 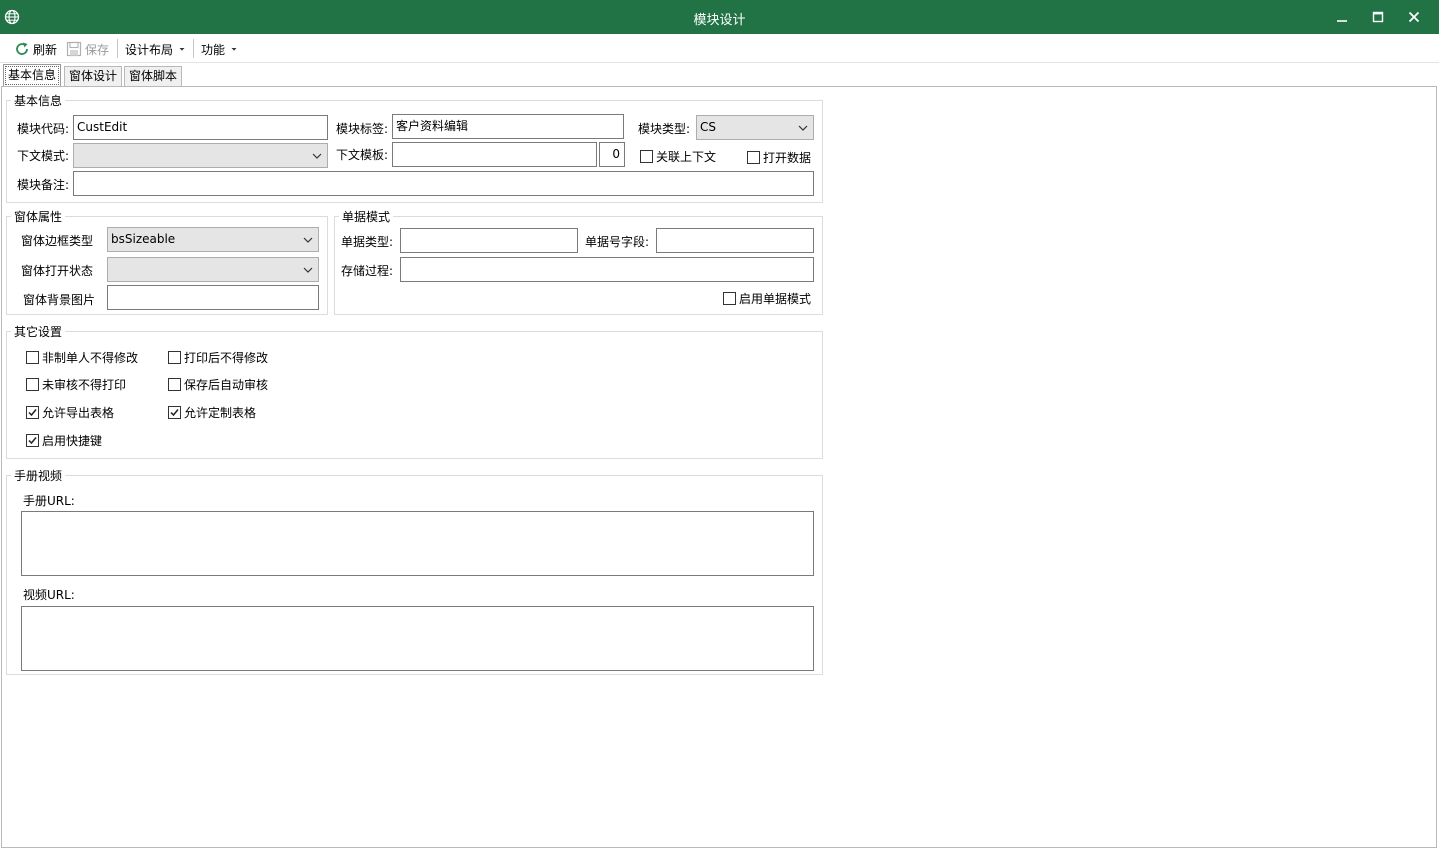 I want to click on enable-doc-mode-checkbox: 启用单据模式, so click(x=767, y=298).